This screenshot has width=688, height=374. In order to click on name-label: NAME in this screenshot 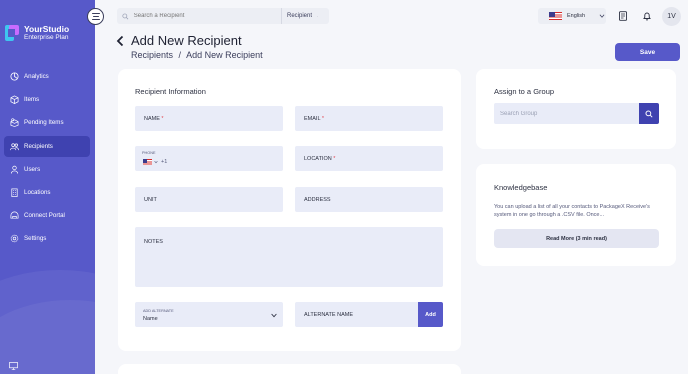, I will do `click(152, 118)`.